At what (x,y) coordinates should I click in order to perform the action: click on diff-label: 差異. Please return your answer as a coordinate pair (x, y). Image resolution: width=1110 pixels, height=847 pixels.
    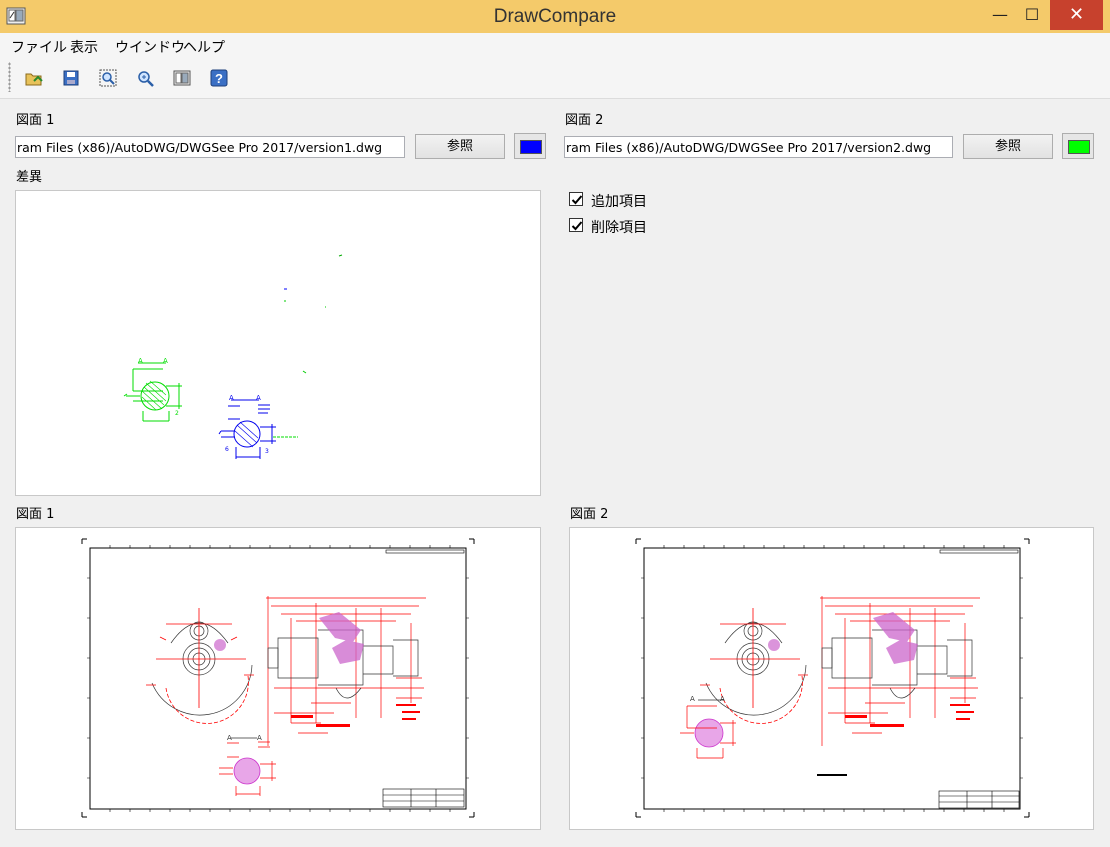
    Looking at the image, I should click on (29, 177).